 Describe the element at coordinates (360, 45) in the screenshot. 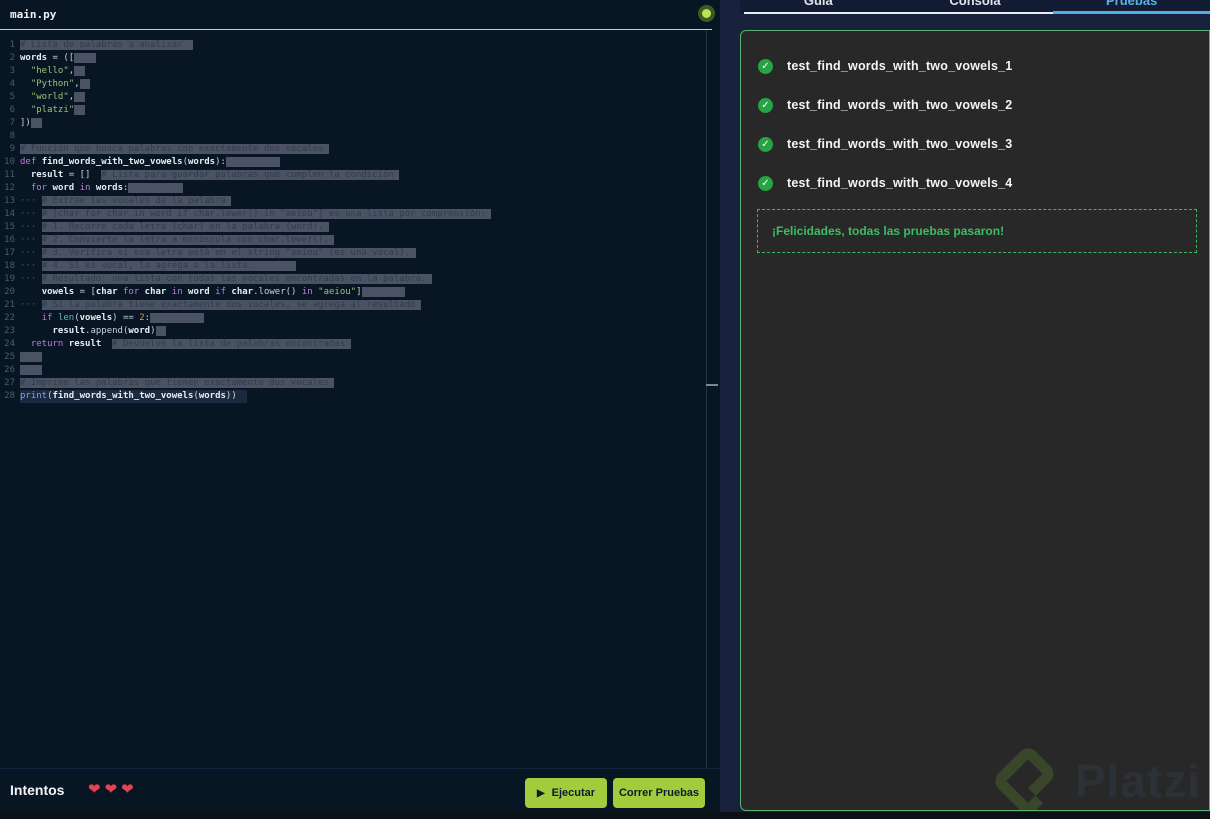

I see `code-line: 1 # Lista de palabras a analizar` at that location.